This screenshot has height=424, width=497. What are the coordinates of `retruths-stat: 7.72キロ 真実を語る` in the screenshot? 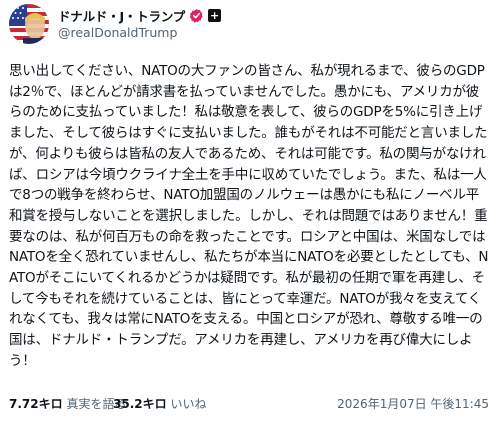 It's located at (67, 403).